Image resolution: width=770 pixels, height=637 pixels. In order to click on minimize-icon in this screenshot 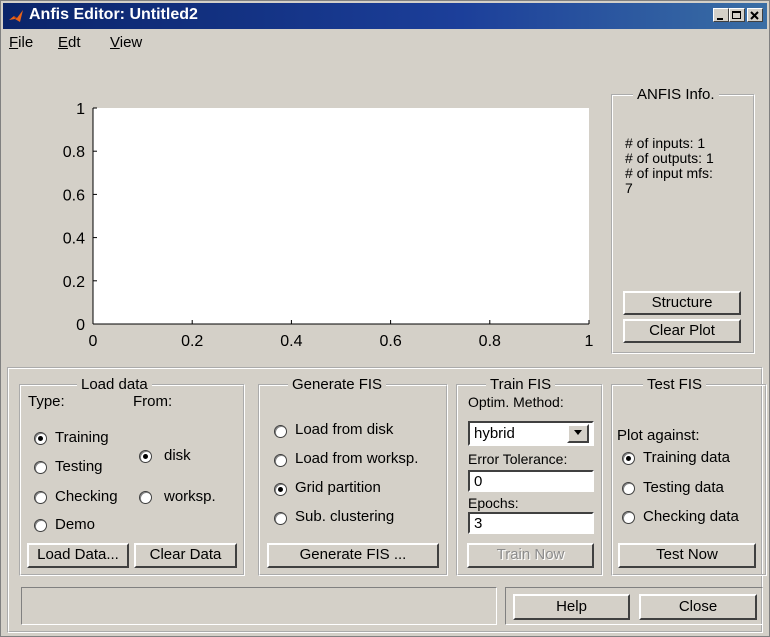, I will do `click(720, 19)`.